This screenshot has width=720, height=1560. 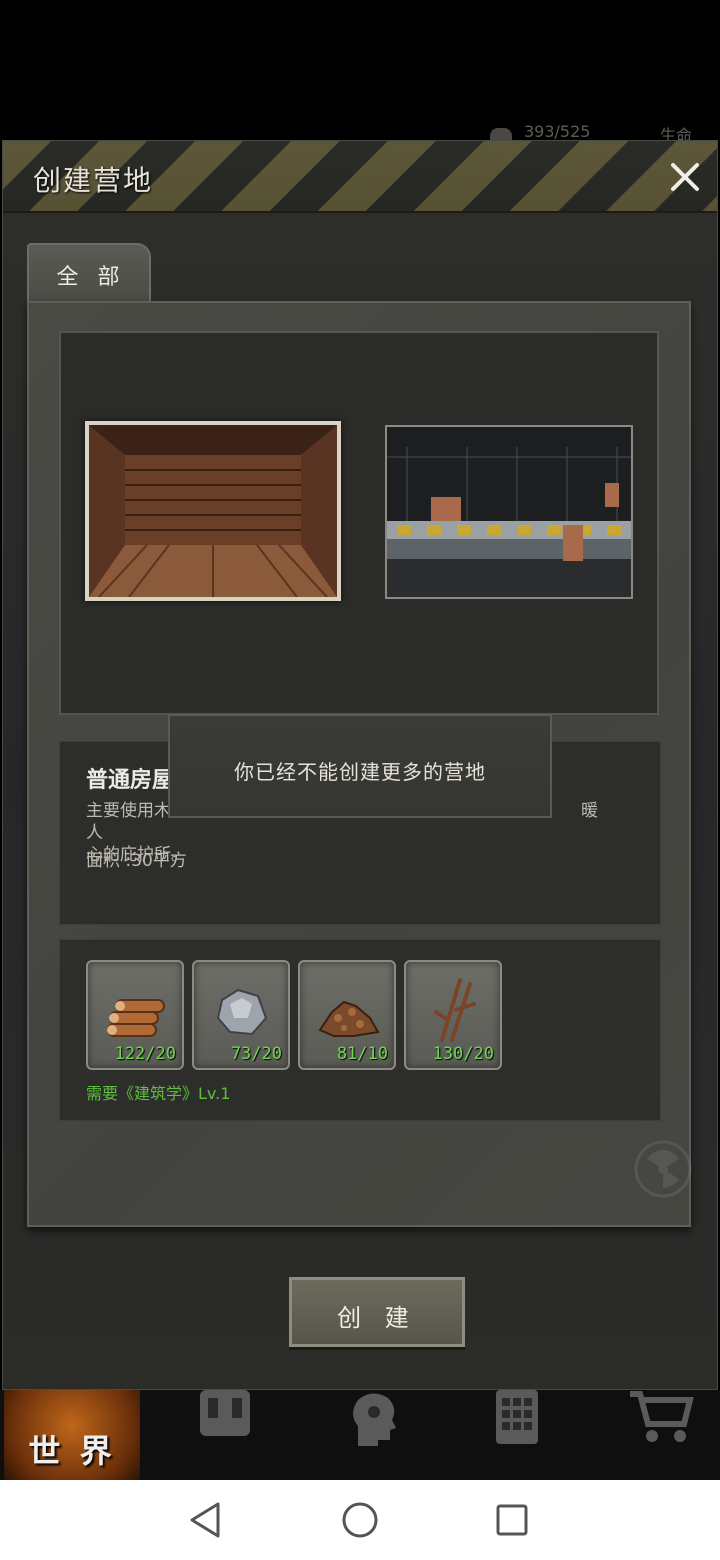 I want to click on resource-count: 81/10, so click(x=362, y=1054).